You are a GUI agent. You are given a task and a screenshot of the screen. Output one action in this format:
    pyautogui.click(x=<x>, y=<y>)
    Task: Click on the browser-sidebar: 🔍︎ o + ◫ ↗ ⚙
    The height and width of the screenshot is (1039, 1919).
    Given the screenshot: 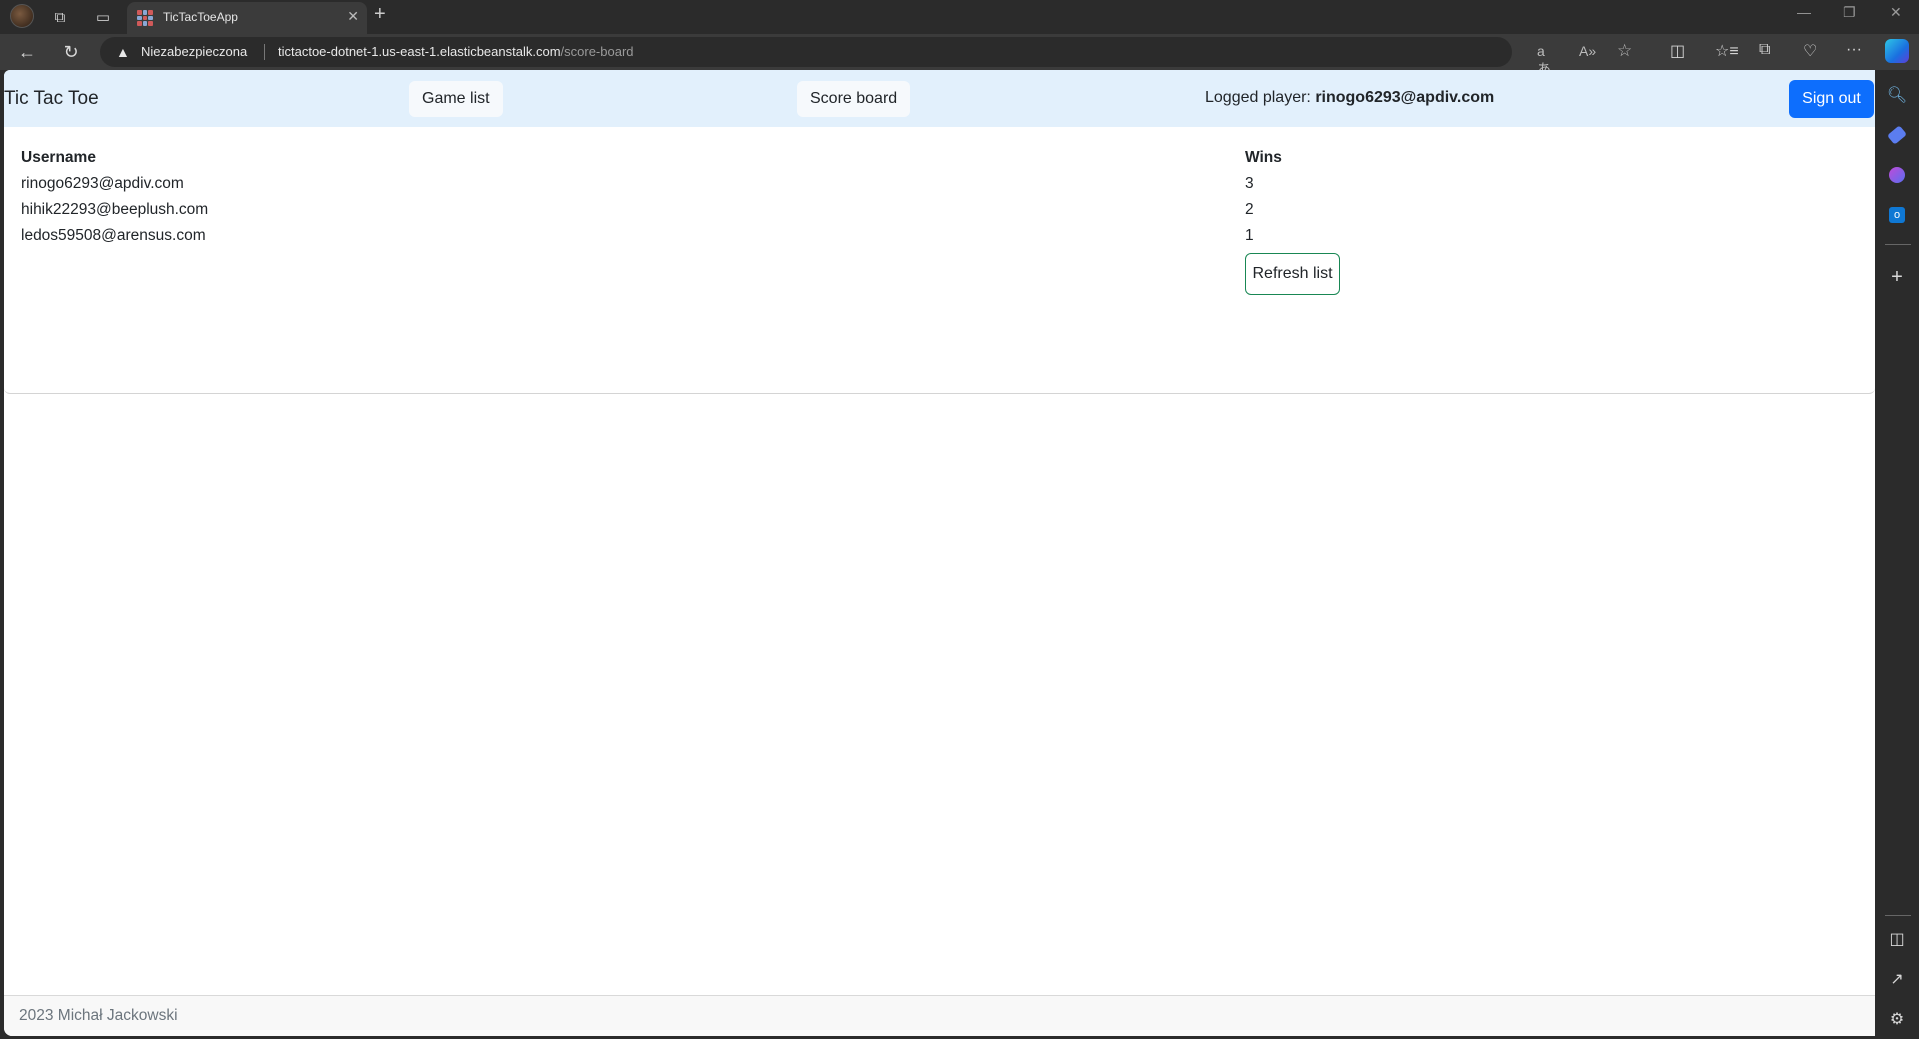 What is the action you would take?
    pyautogui.click(x=1897, y=554)
    